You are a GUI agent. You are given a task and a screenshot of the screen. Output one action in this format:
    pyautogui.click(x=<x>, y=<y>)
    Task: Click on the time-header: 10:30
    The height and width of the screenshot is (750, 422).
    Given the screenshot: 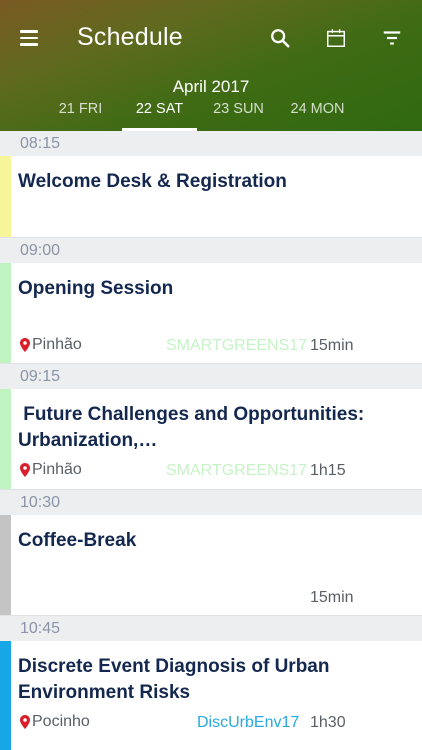 What is the action you would take?
    pyautogui.click(x=211, y=502)
    